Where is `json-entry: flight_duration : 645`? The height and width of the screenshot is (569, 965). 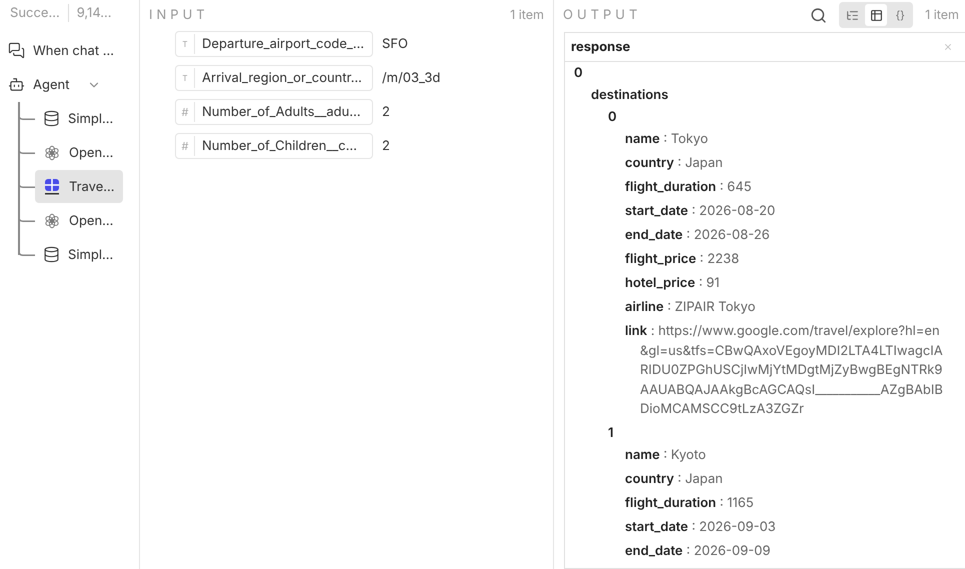 json-entry: flight_duration : 645 is located at coordinates (689, 187).